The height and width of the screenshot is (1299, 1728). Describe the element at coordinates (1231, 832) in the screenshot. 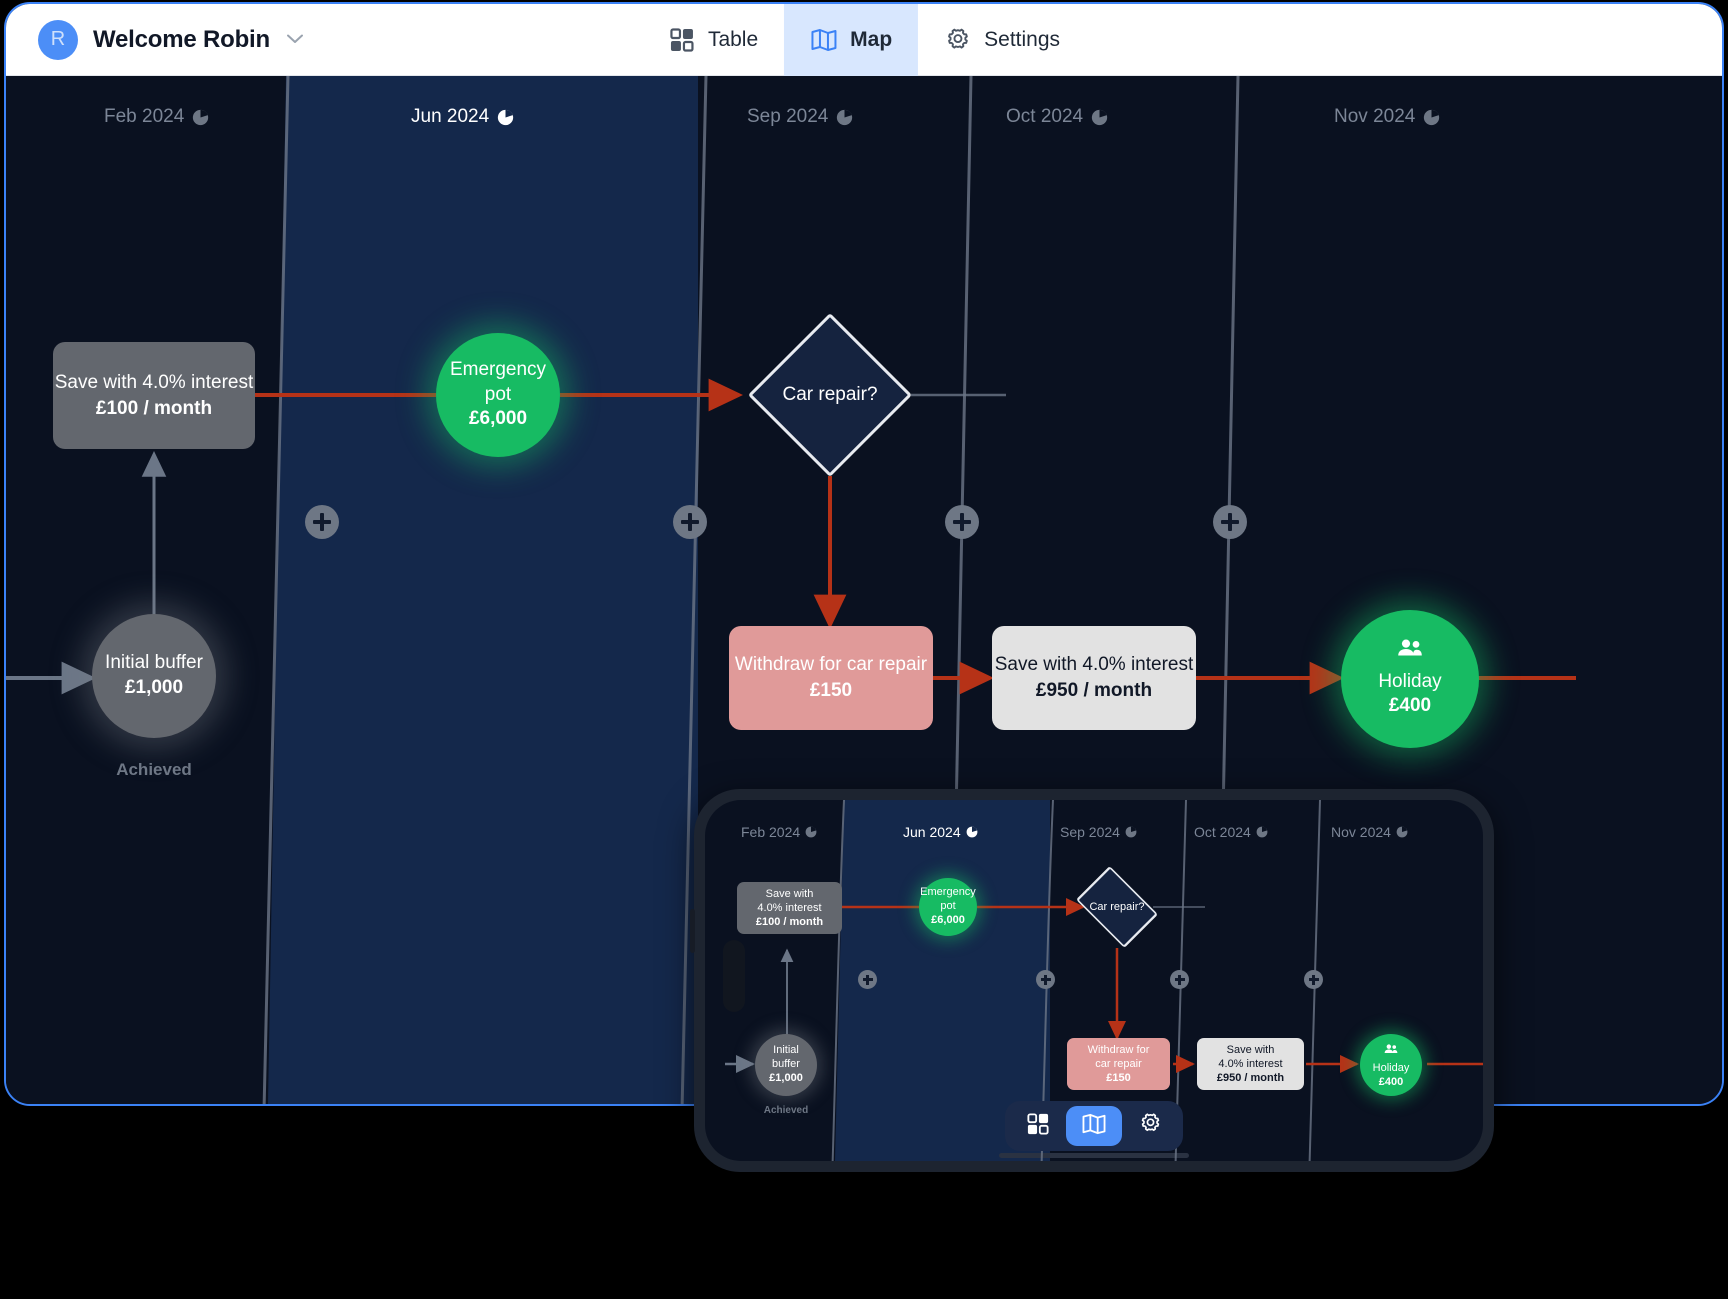

I see `phone-month-label-oct: Oct 2024` at that location.